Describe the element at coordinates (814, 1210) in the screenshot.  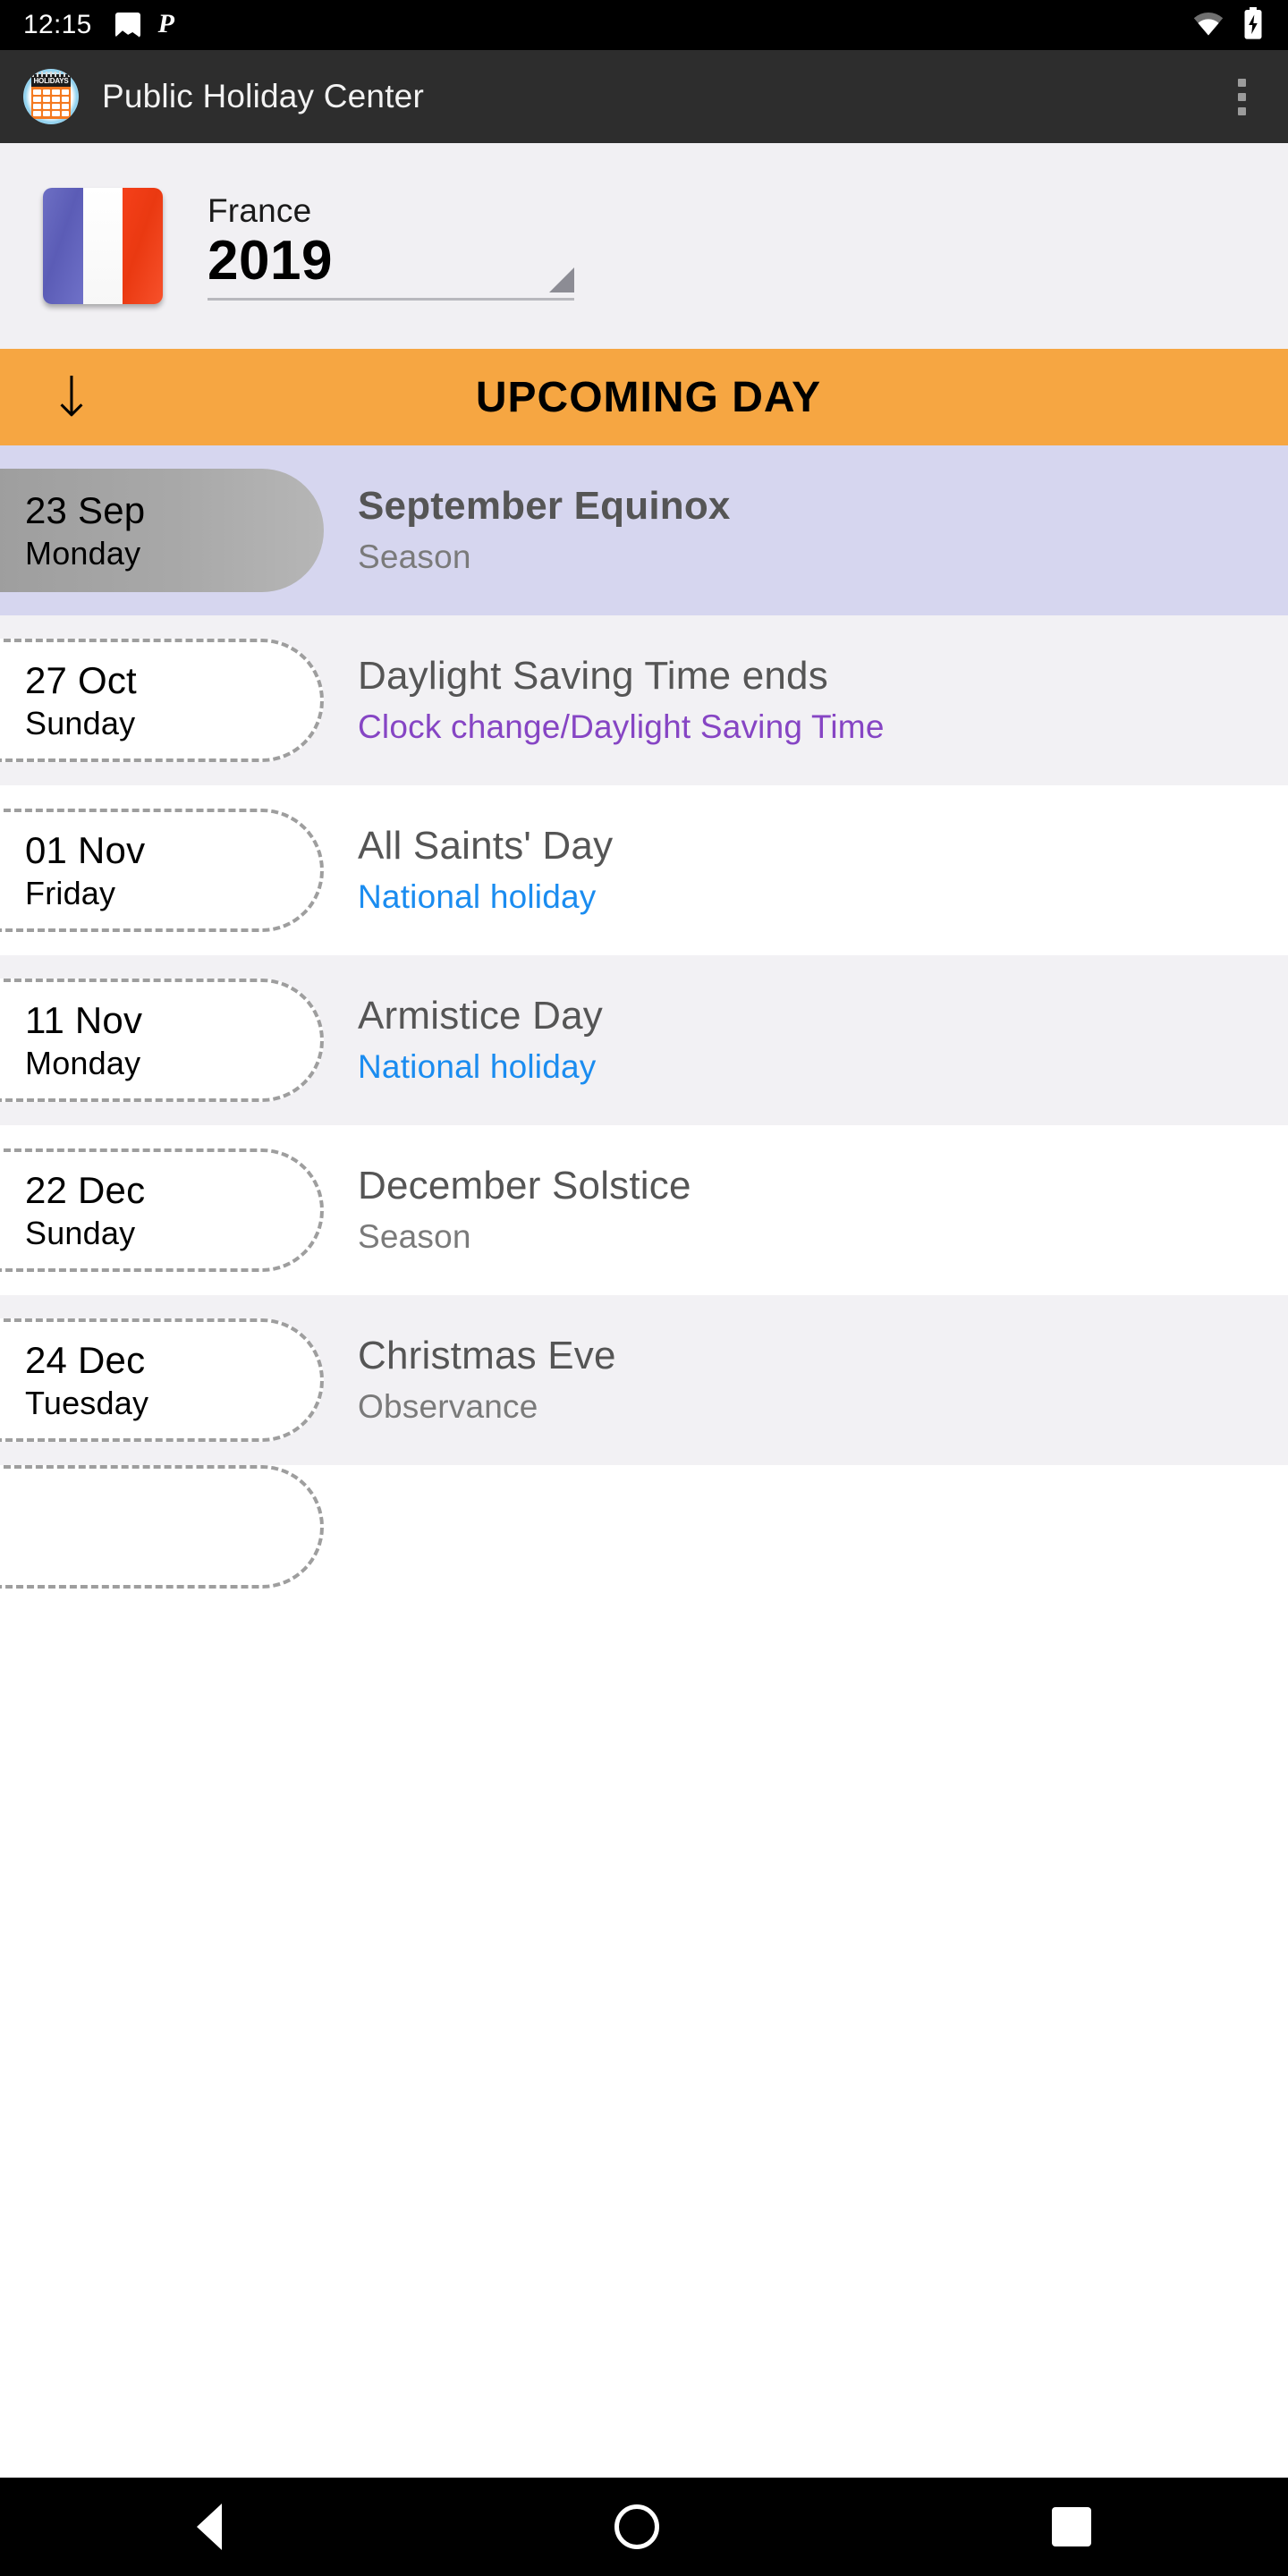
I see `holiday-info: December Solstice Season` at that location.